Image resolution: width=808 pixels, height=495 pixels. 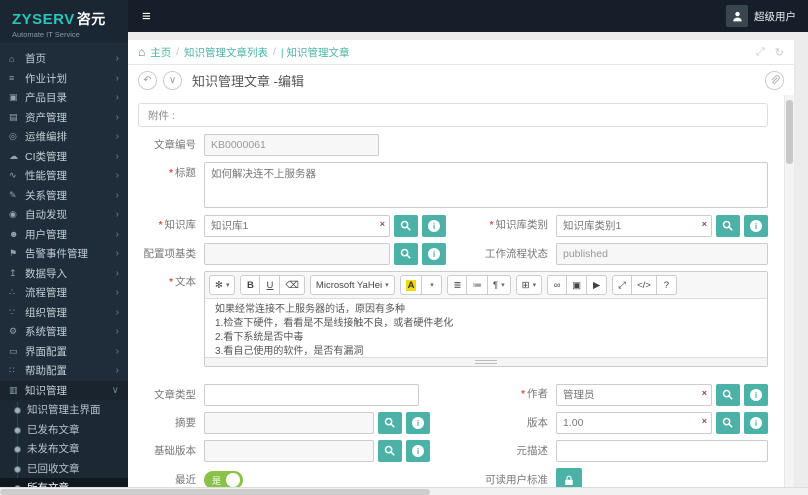 What do you see at coordinates (406, 254) in the screenshot?
I see `ci-base-search-button` at bounding box center [406, 254].